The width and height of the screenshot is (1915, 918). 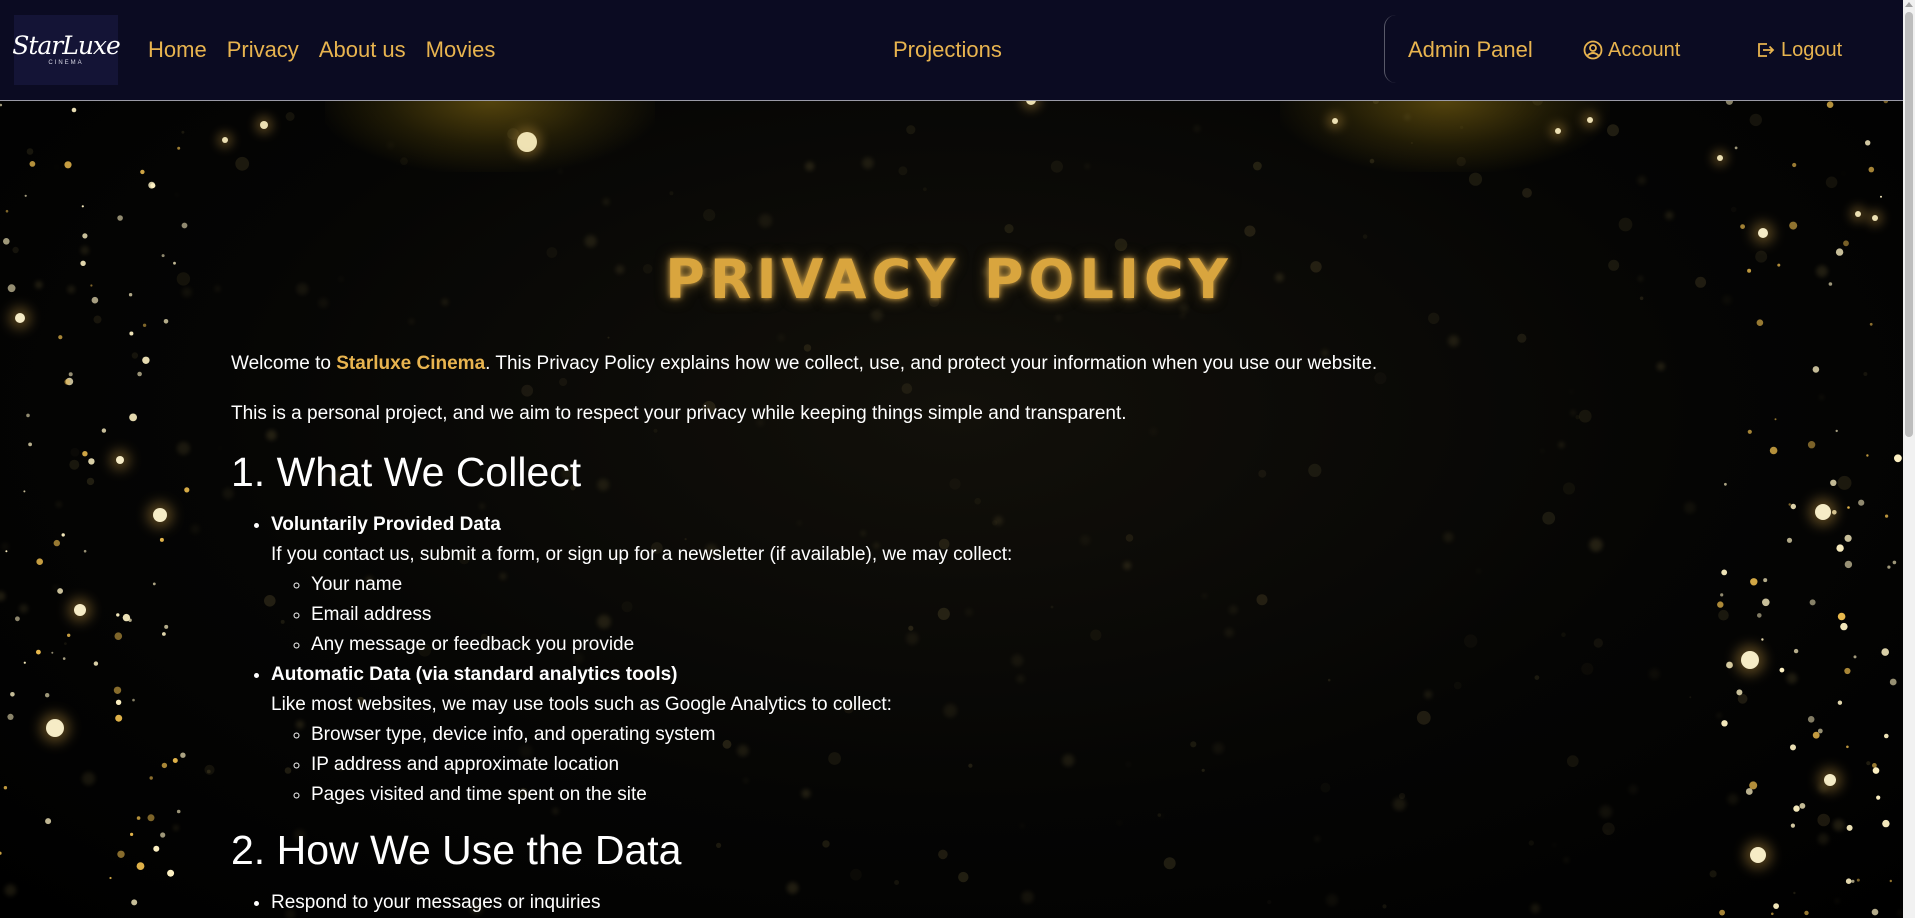 What do you see at coordinates (177, 50) in the screenshot?
I see `nav-home-link: Home` at bounding box center [177, 50].